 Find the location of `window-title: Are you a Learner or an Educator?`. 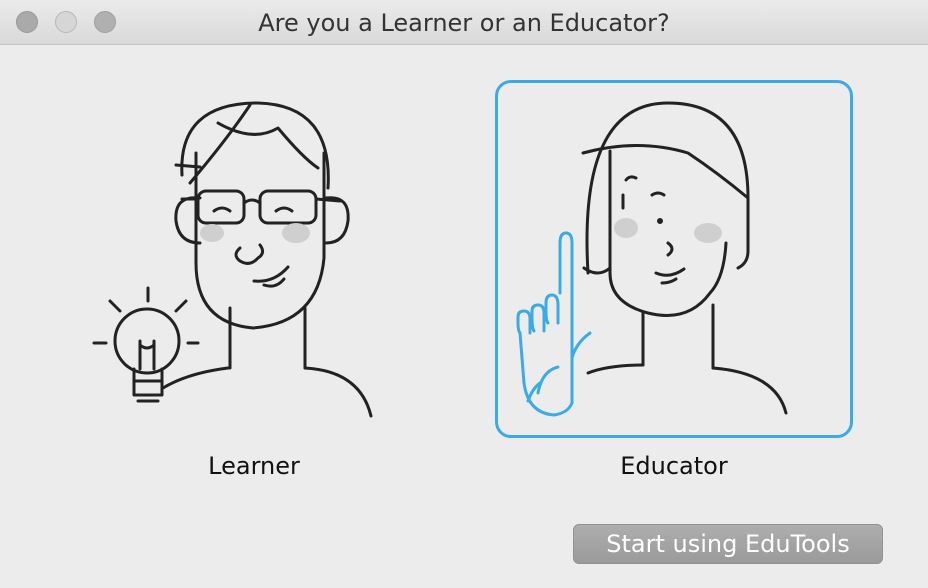

window-title: Are you a Learner or an Educator? is located at coordinates (464, 23).